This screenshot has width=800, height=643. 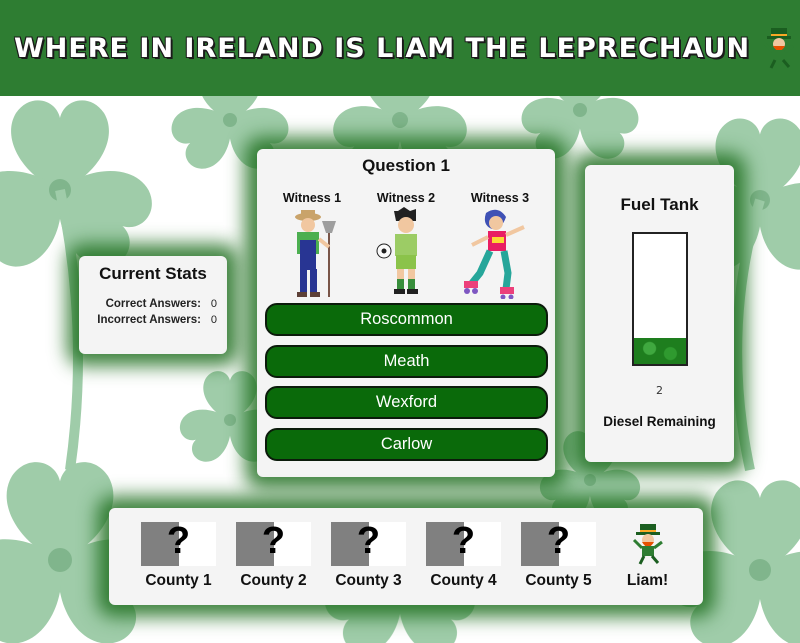 I want to click on incorrect-answers-row: Incorrect Answers: 0, so click(x=153, y=320).